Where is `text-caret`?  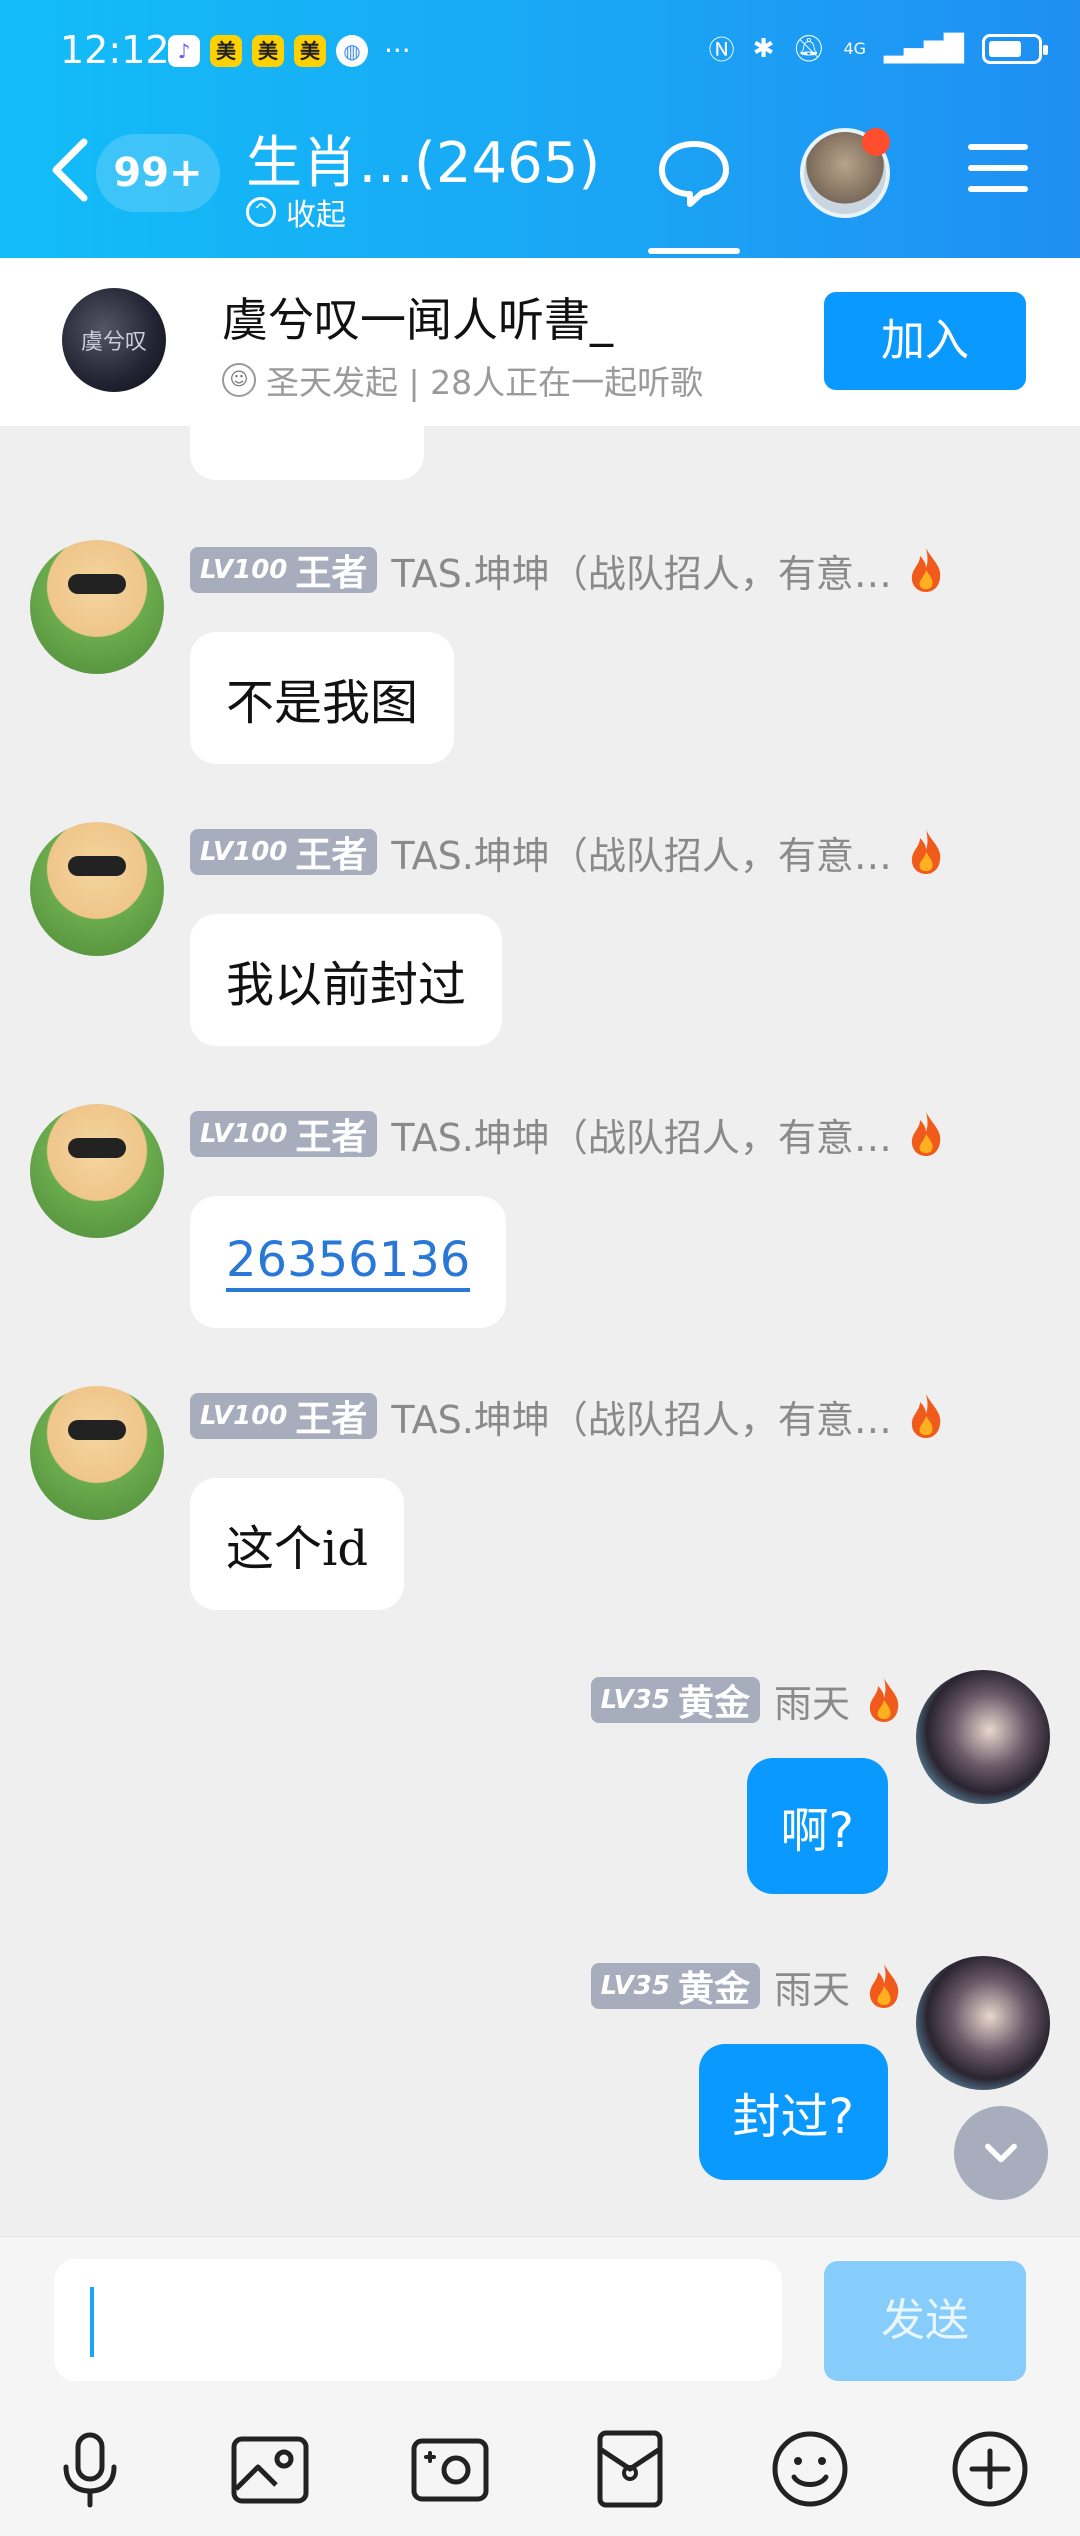 text-caret is located at coordinates (92, 2322).